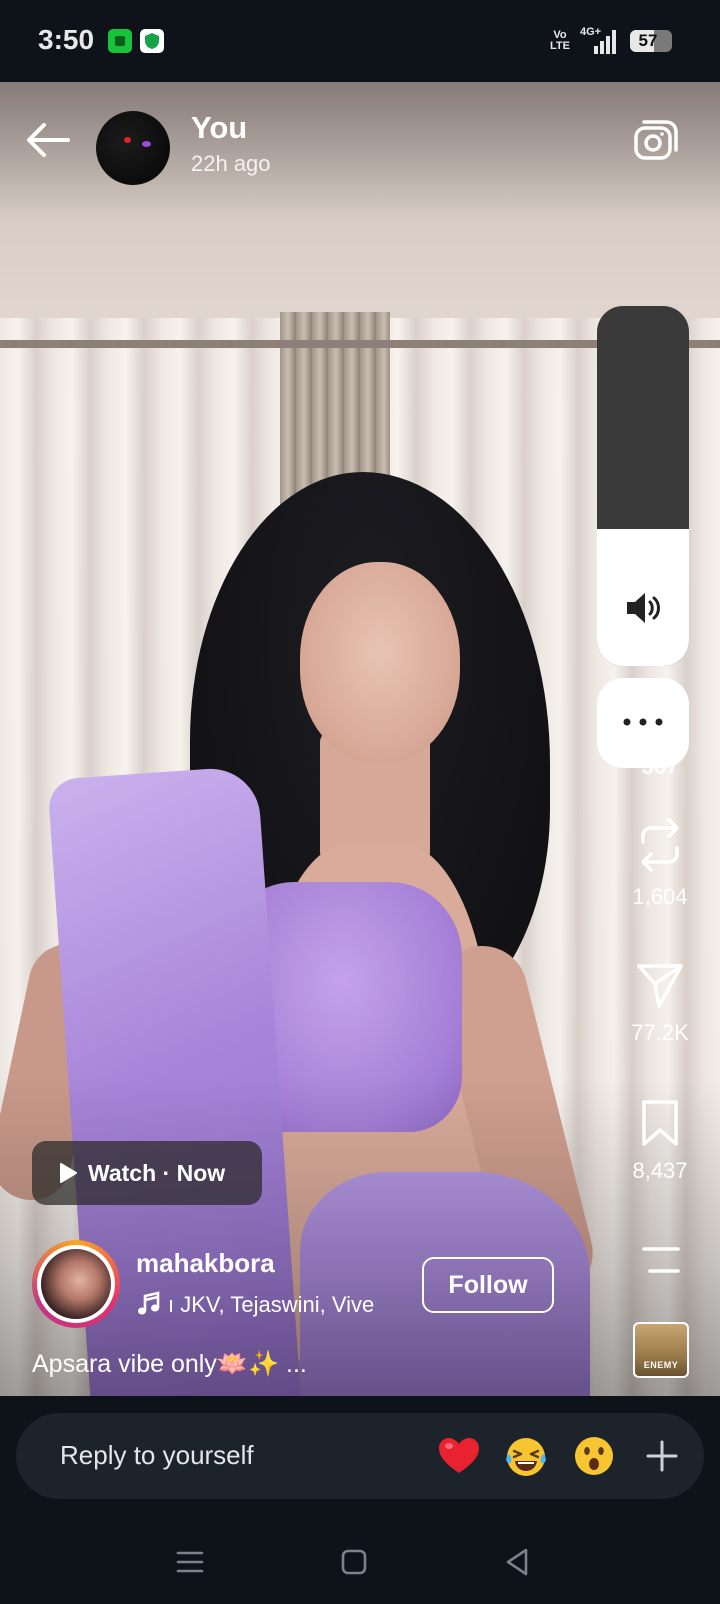 The height and width of the screenshot is (1604, 720). I want to click on follow-button: Follow, so click(488, 1285).